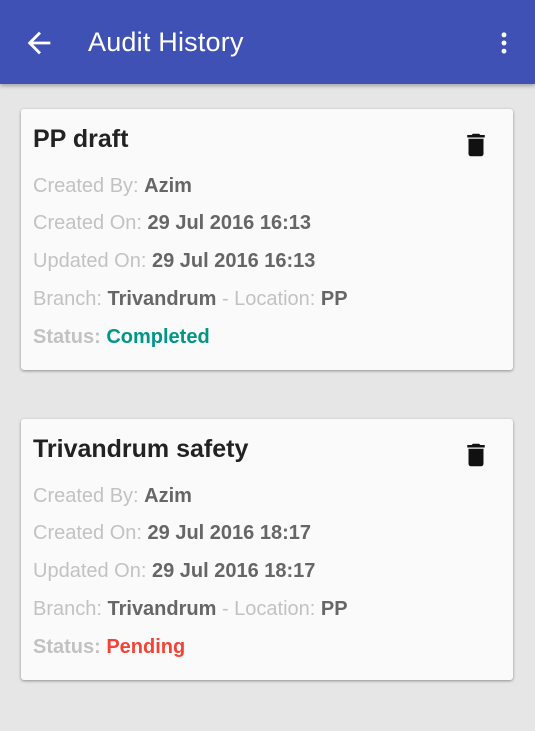 This screenshot has height=731, width=535. Describe the element at coordinates (233, 571) in the screenshot. I see `updated-on-value: 29 Jul 2016 18:17` at that location.